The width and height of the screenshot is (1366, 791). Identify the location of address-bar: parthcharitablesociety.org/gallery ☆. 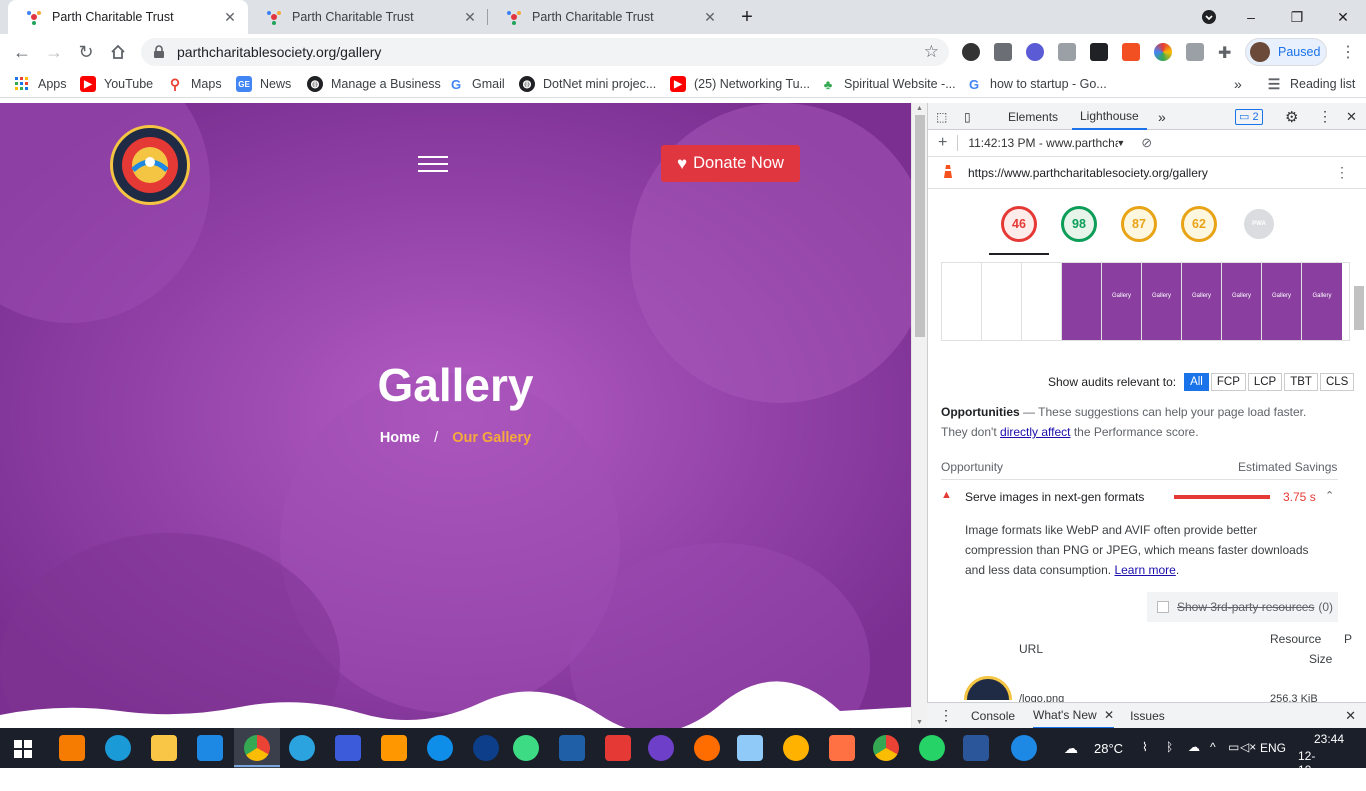
(545, 52).